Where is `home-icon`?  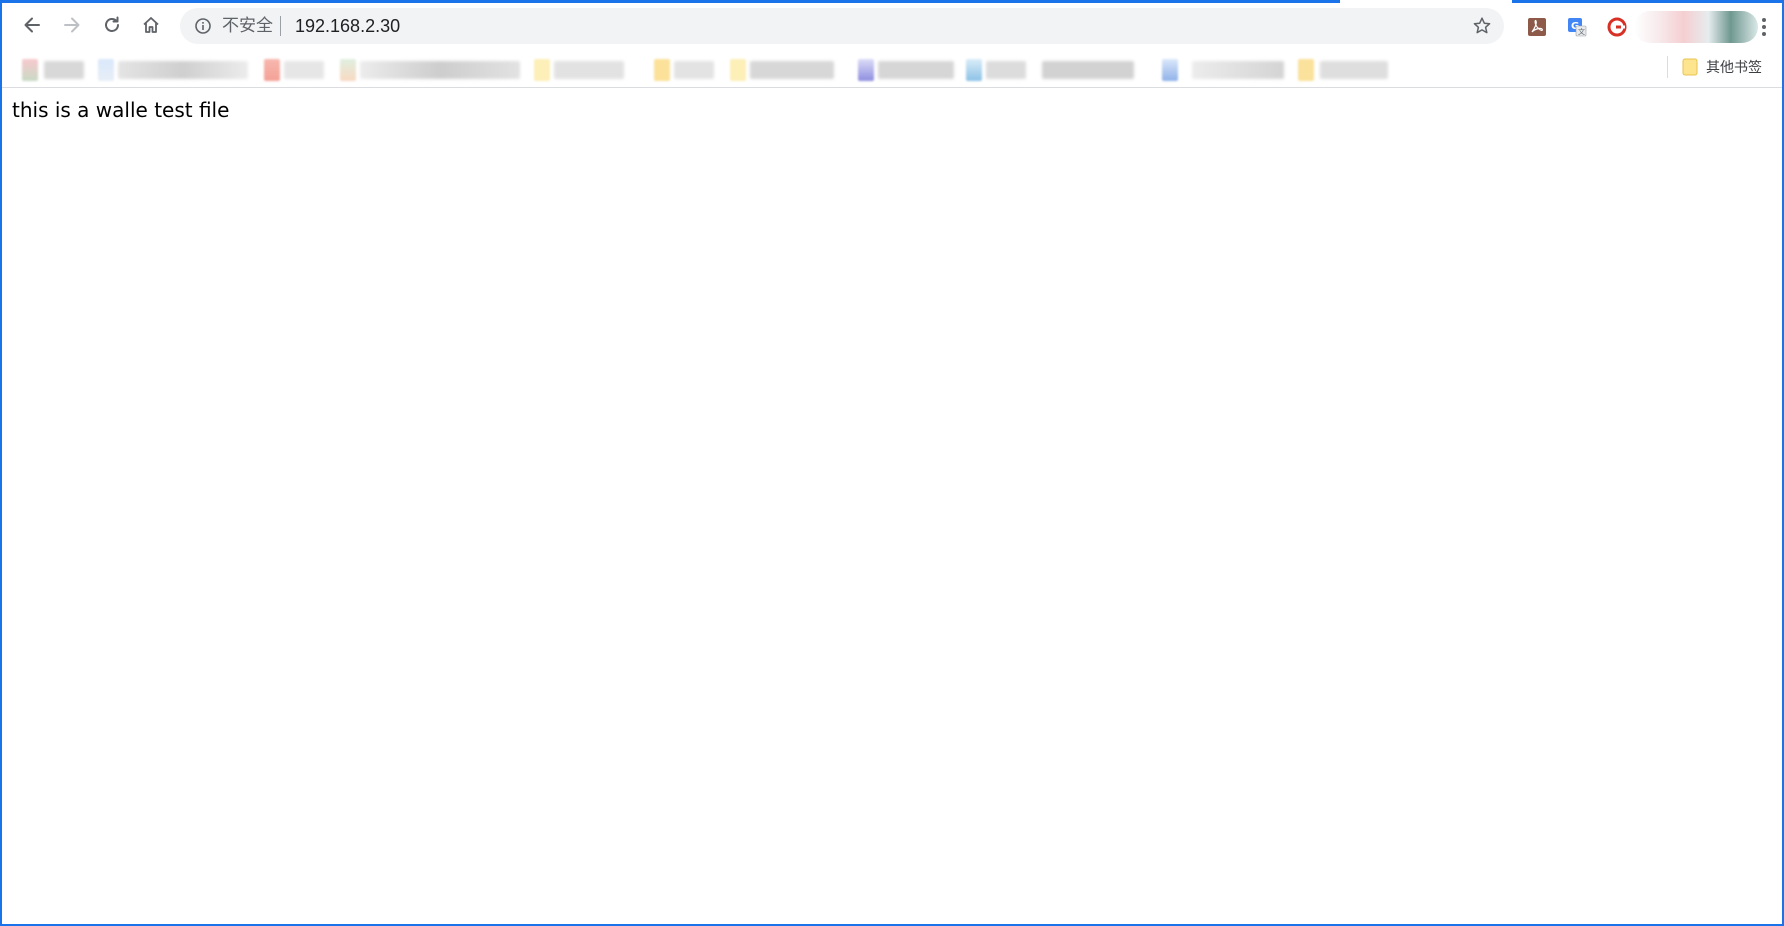
home-icon is located at coordinates (151, 25).